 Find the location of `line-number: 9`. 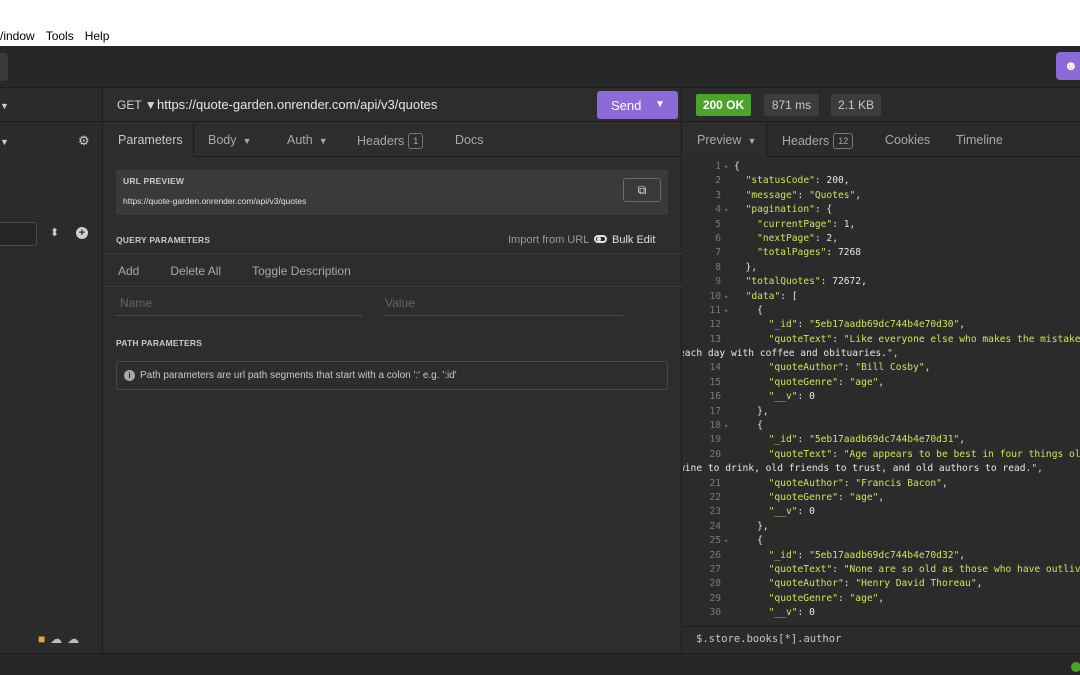

line-number: 9 is located at coordinates (718, 282).